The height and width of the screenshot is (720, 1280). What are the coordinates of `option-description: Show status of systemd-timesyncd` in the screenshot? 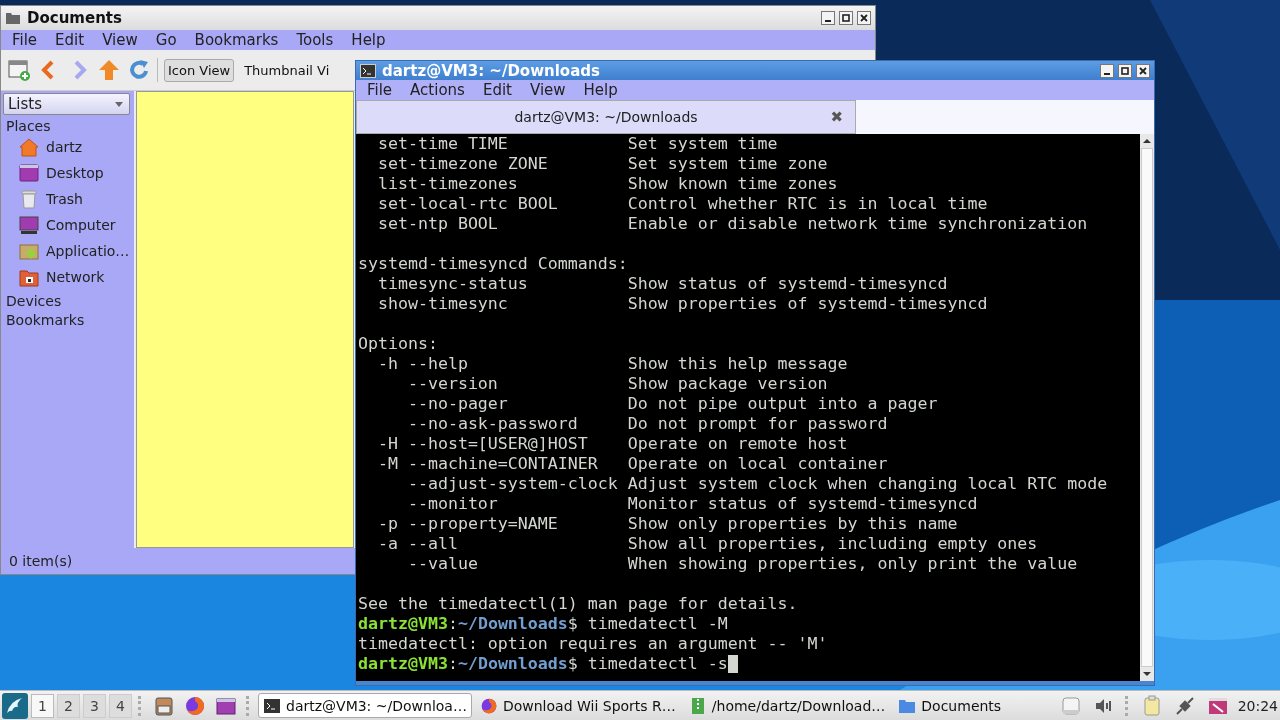 It's located at (787, 284).